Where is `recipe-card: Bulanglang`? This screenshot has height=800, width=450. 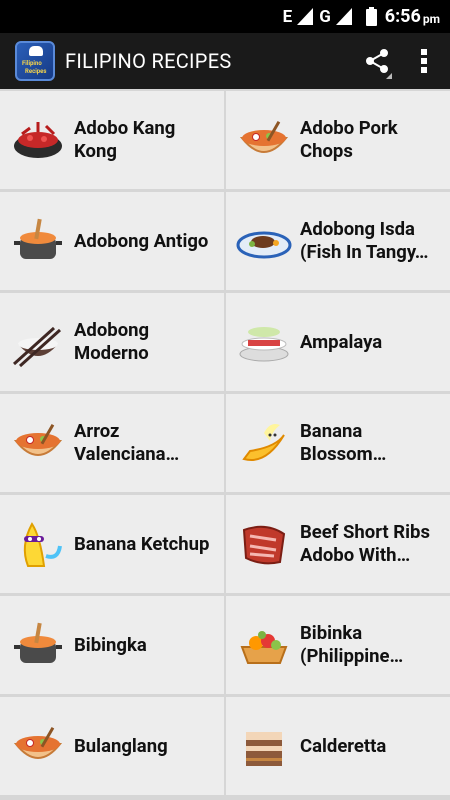 recipe-card: Bulanglang is located at coordinates (112, 746).